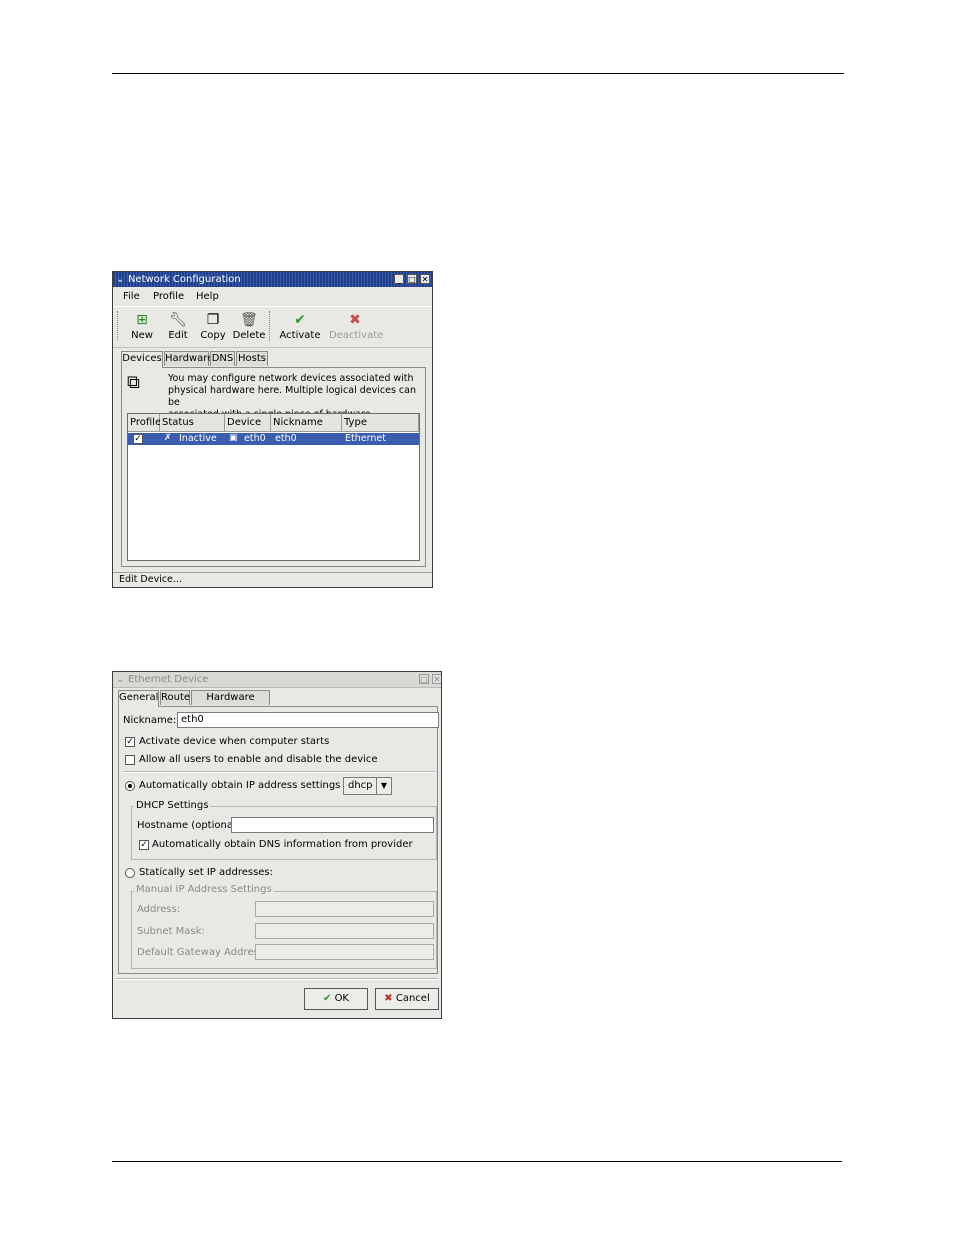 The height and width of the screenshot is (1235, 954). What do you see at coordinates (344, 931) in the screenshot?
I see `subnet-mask-input` at bounding box center [344, 931].